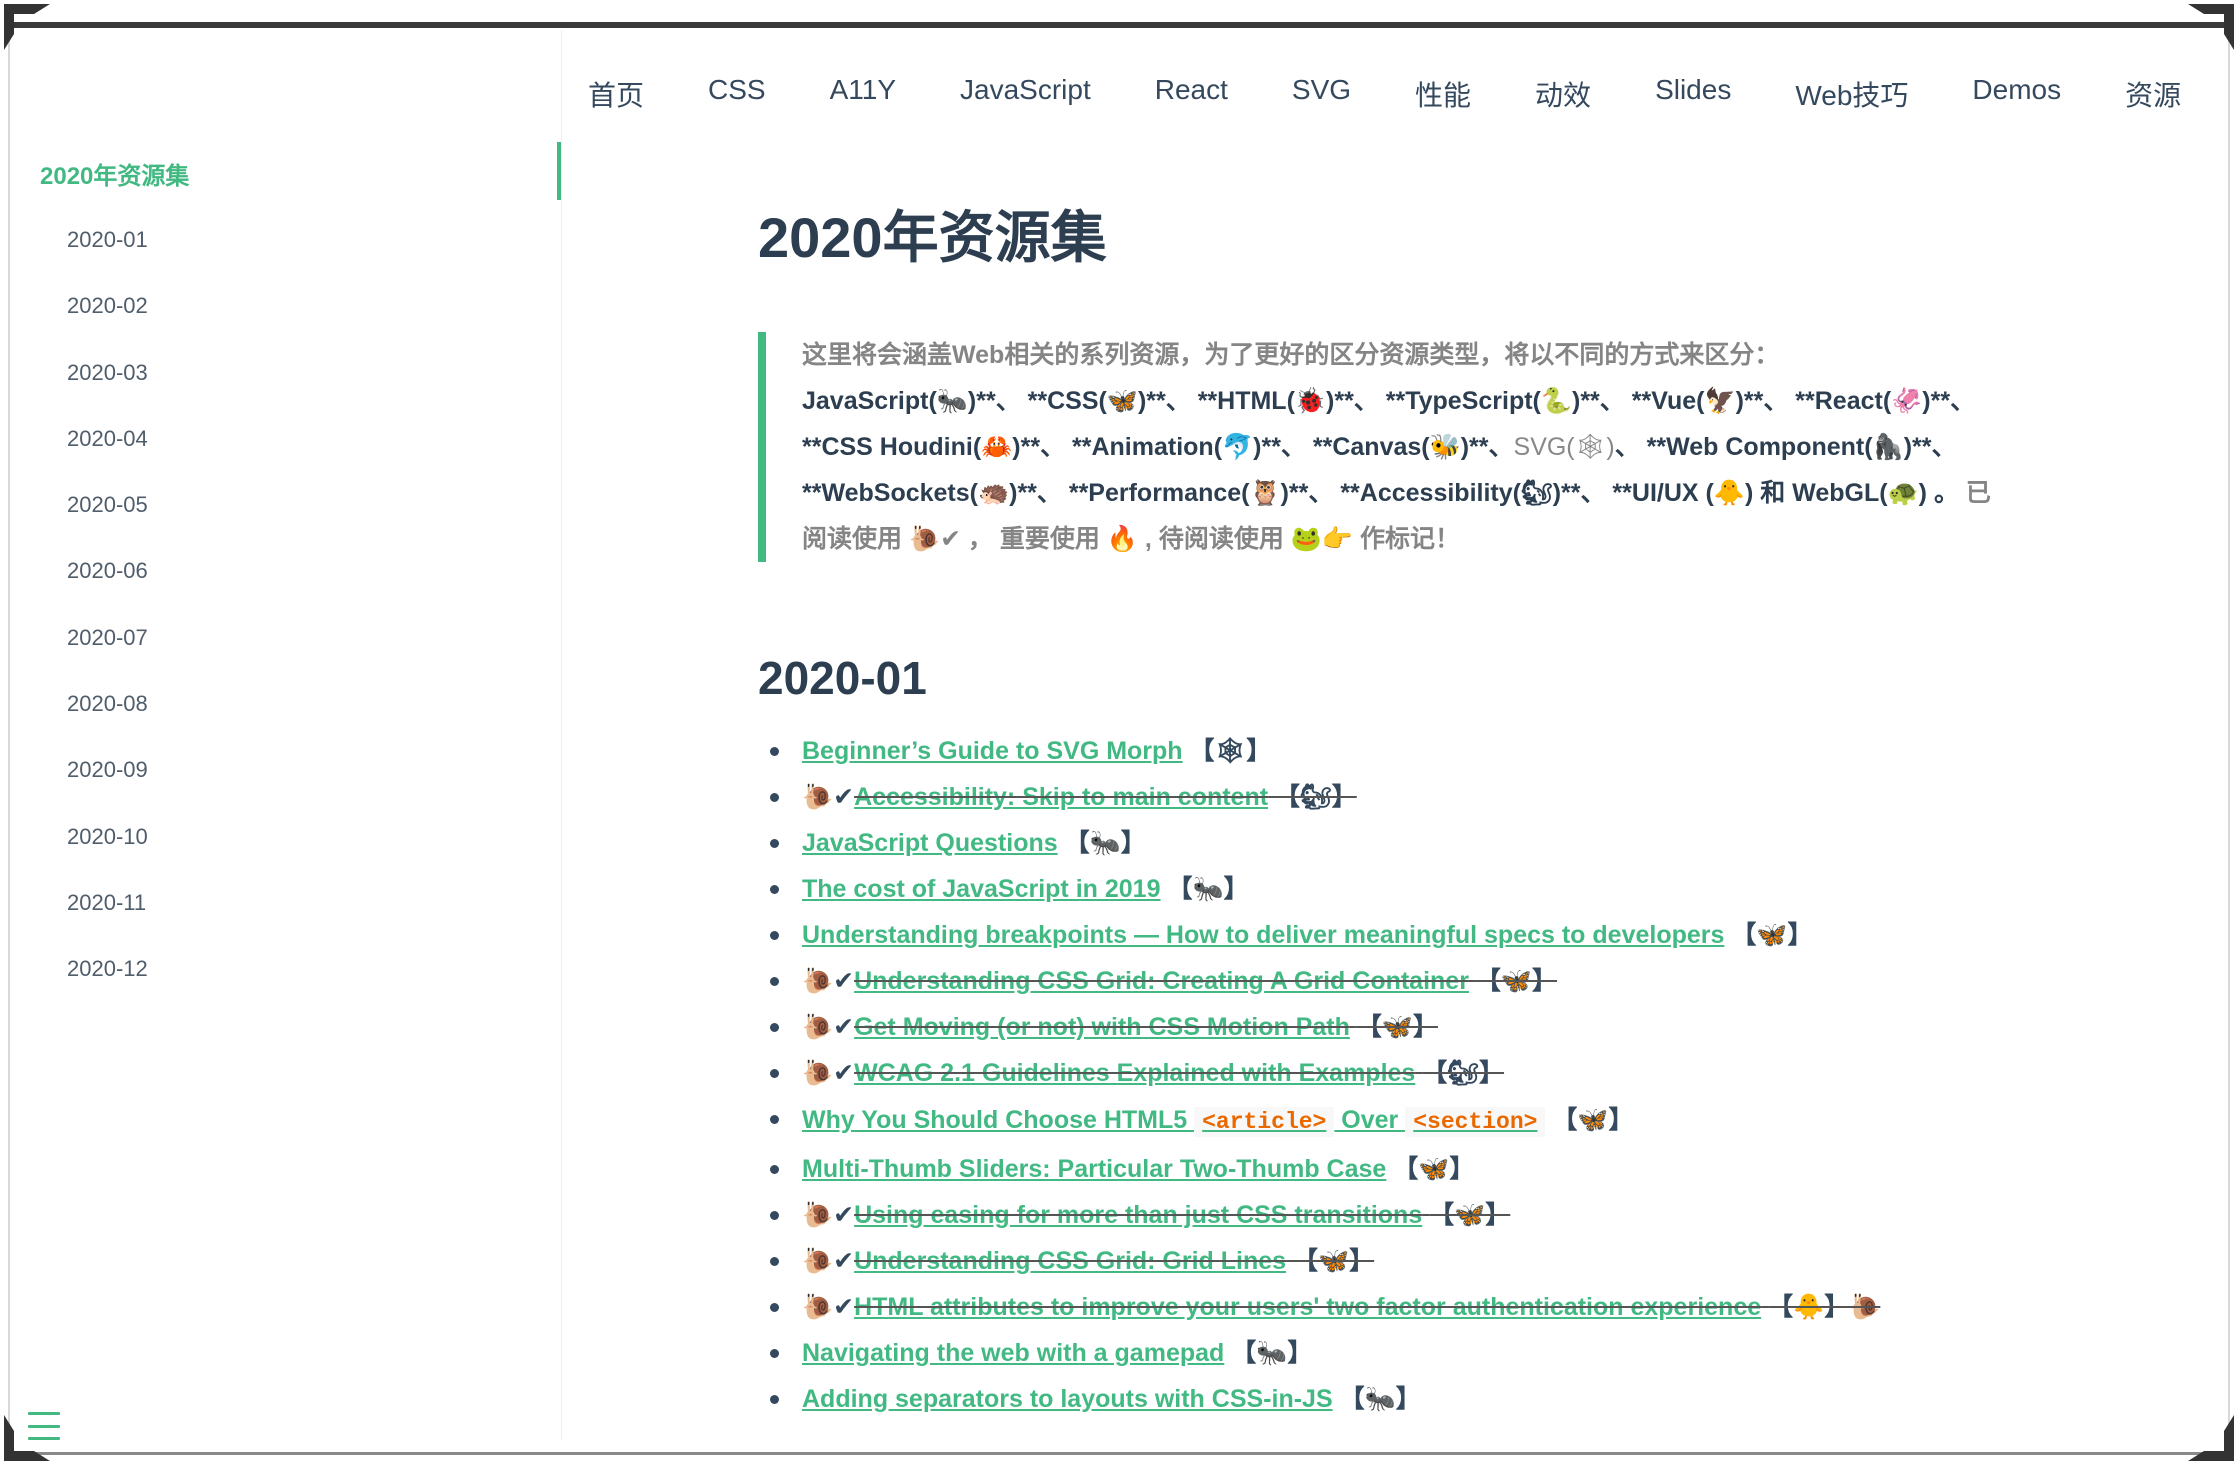 This screenshot has width=2238, height=1467. What do you see at coordinates (1025, 94) in the screenshot?
I see `nav-javascript: JavaScript` at bounding box center [1025, 94].